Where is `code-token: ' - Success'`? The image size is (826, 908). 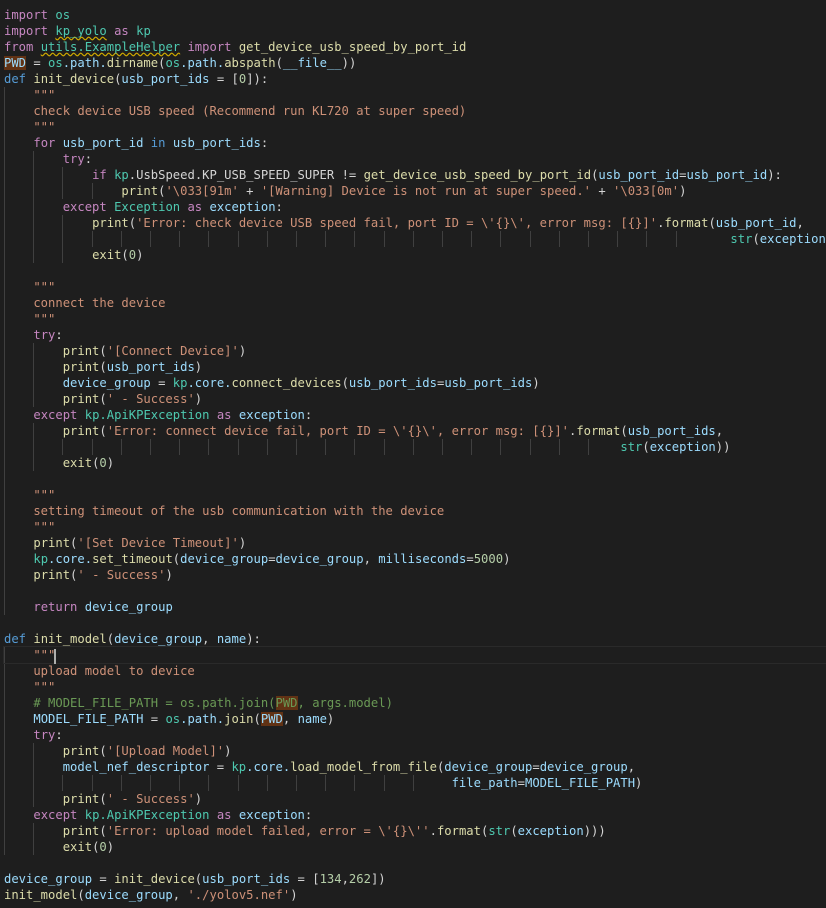 code-token: ' - Success' is located at coordinates (150, 799).